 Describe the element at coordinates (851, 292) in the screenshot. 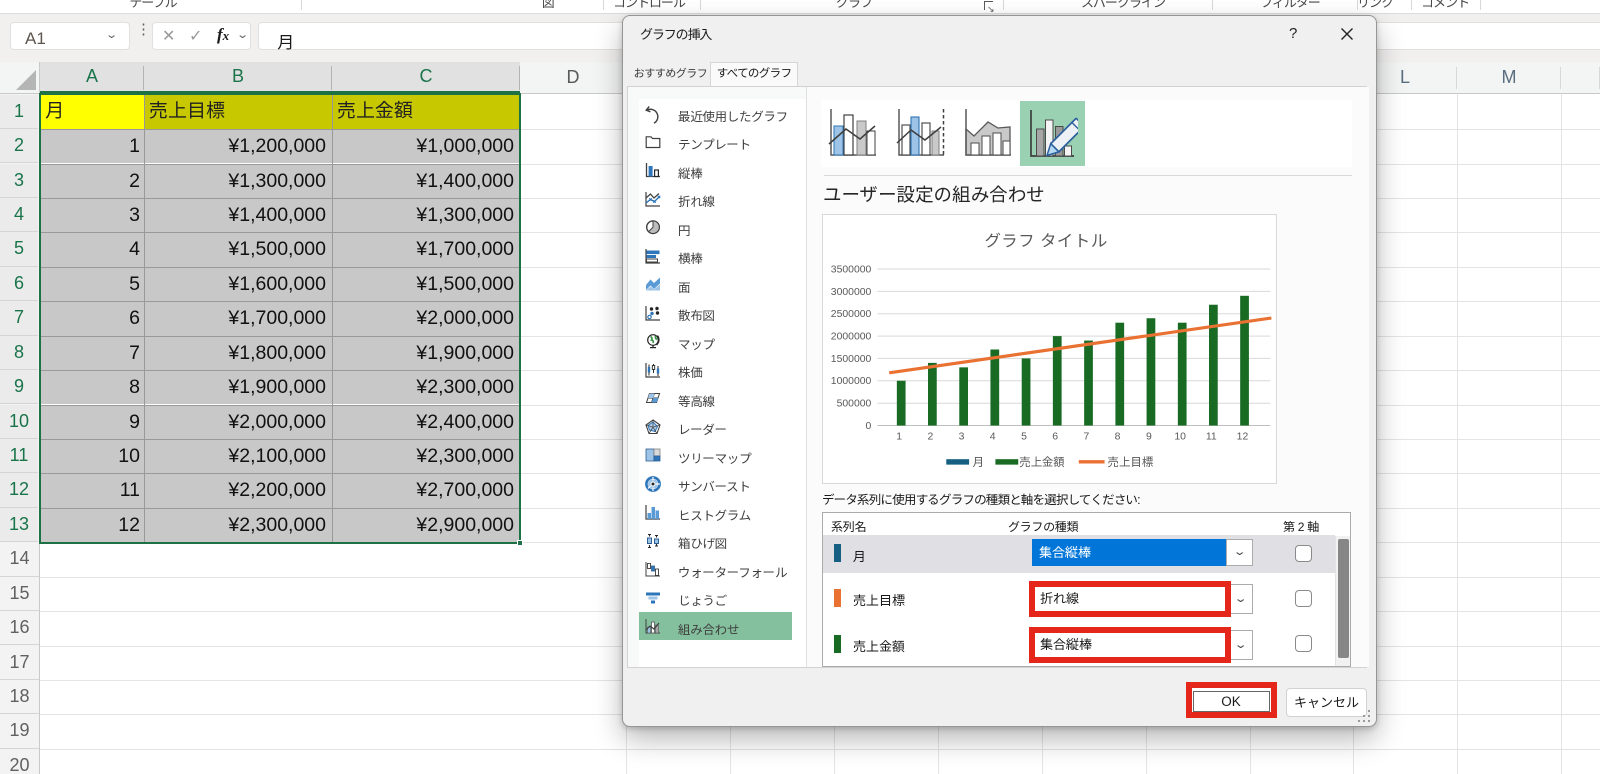

I see `svg-text: 3000000` at that location.